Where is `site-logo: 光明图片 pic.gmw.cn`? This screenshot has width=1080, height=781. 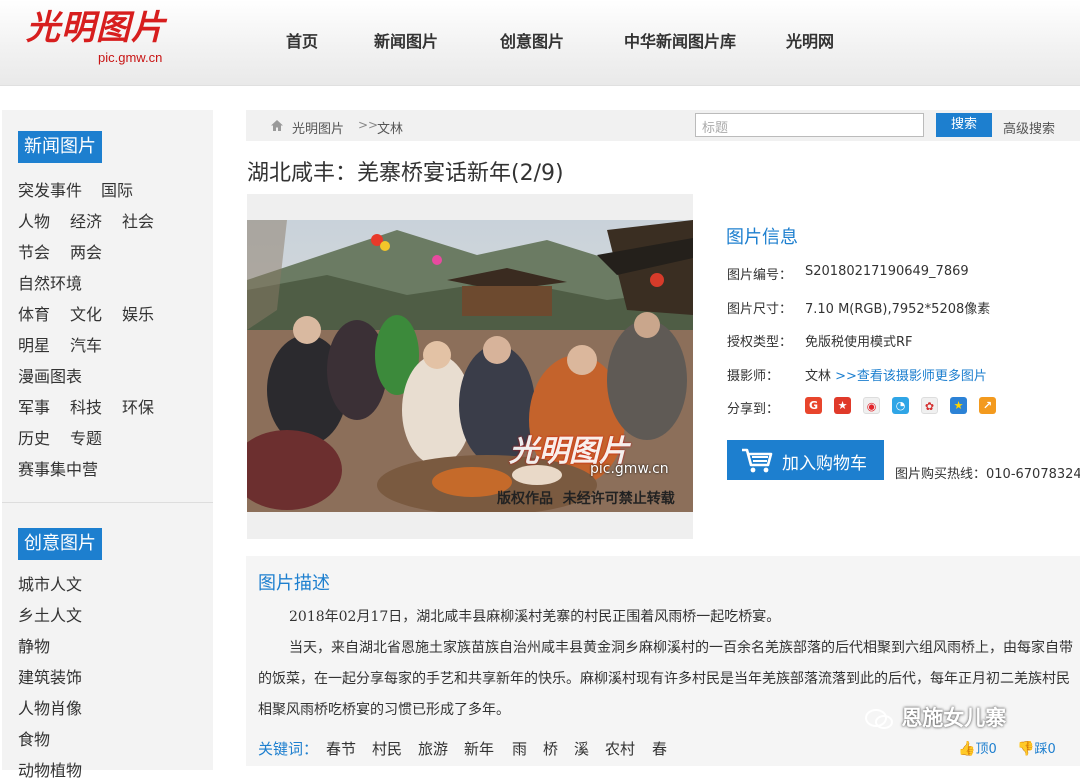 site-logo: 光明图片 pic.gmw.cn is located at coordinates (101, 39).